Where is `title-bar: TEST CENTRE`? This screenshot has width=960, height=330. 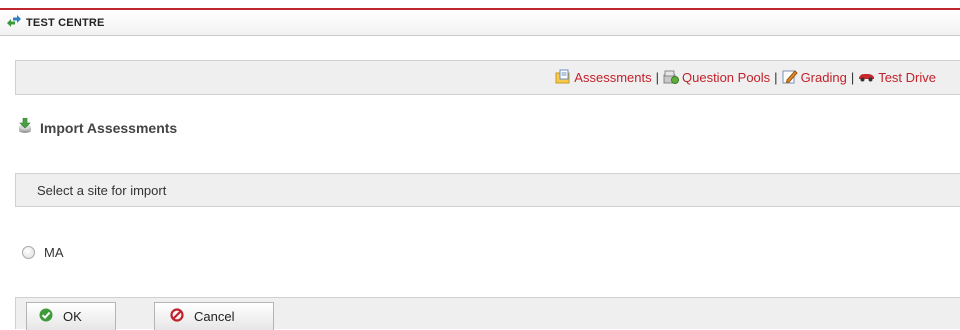
title-bar: TEST CENTRE is located at coordinates (480, 23).